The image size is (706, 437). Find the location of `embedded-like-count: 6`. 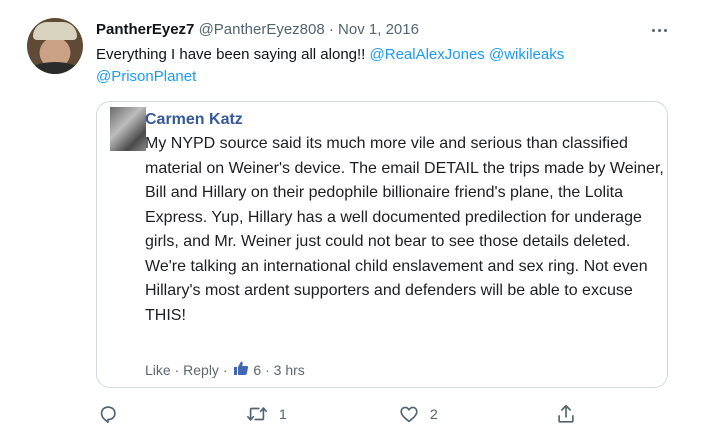

embedded-like-count: 6 is located at coordinates (257, 370).